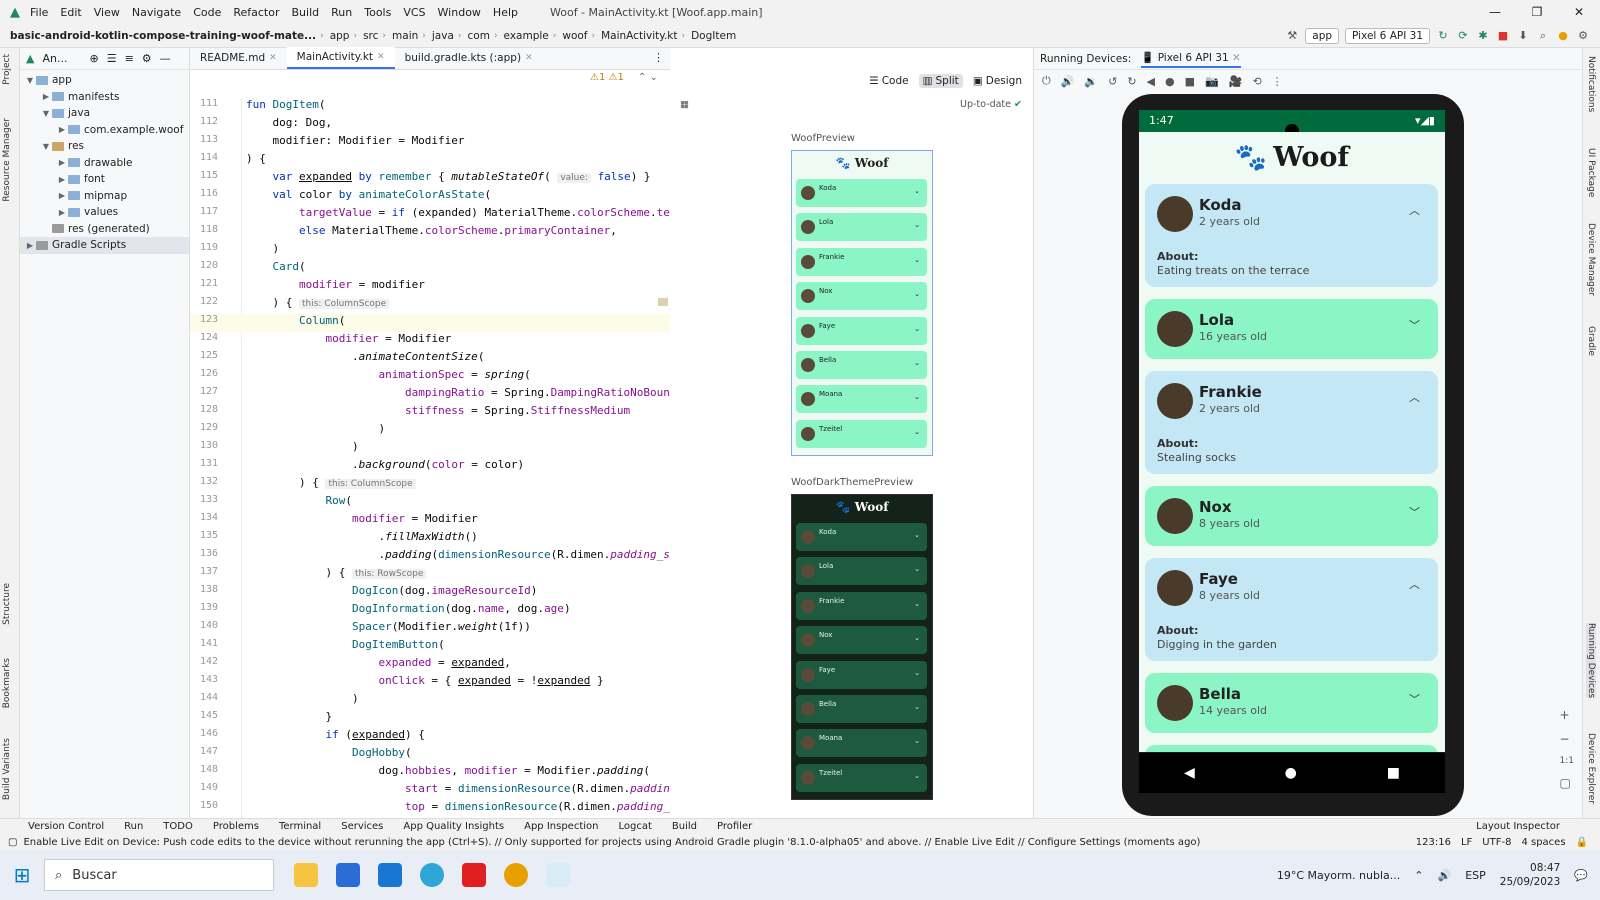 This screenshot has width=1600, height=900. What do you see at coordinates (238, 58) in the screenshot?
I see `editor-tab: README.md ✕` at bounding box center [238, 58].